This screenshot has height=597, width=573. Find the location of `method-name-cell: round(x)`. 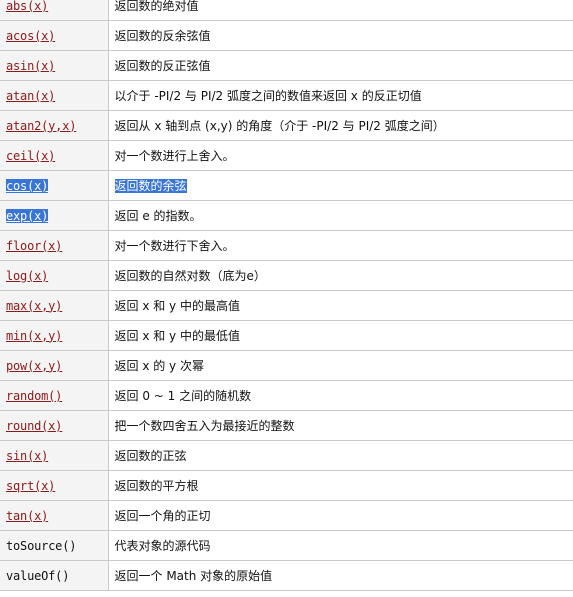

method-name-cell: round(x) is located at coordinates (54, 425).